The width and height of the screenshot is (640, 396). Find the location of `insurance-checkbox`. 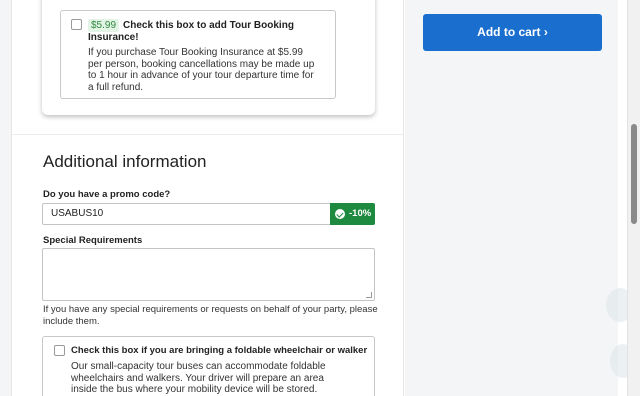

insurance-checkbox is located at coordinates (76, 24).